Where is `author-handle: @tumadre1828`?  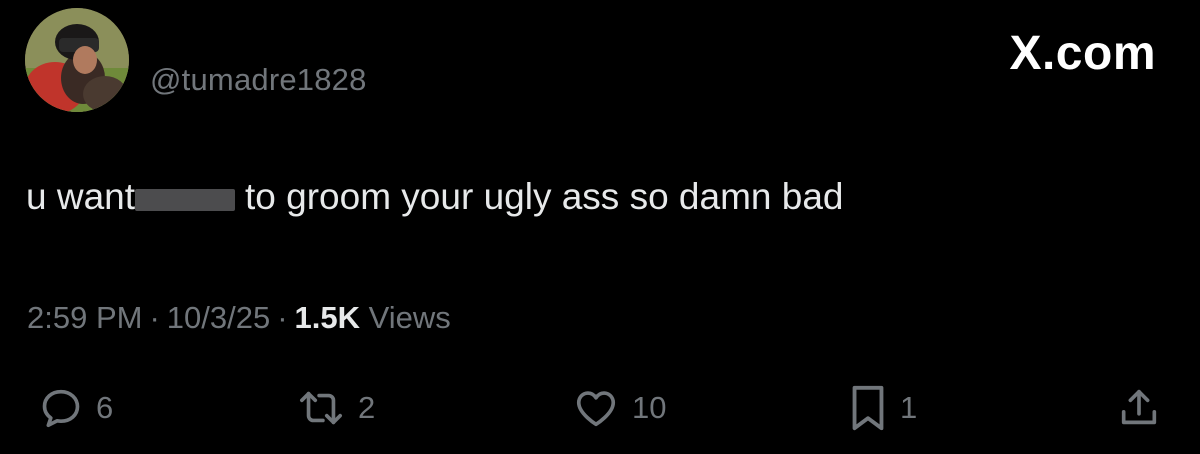
author-handle: @tumadre1828 is located at coordinates (258, 80).